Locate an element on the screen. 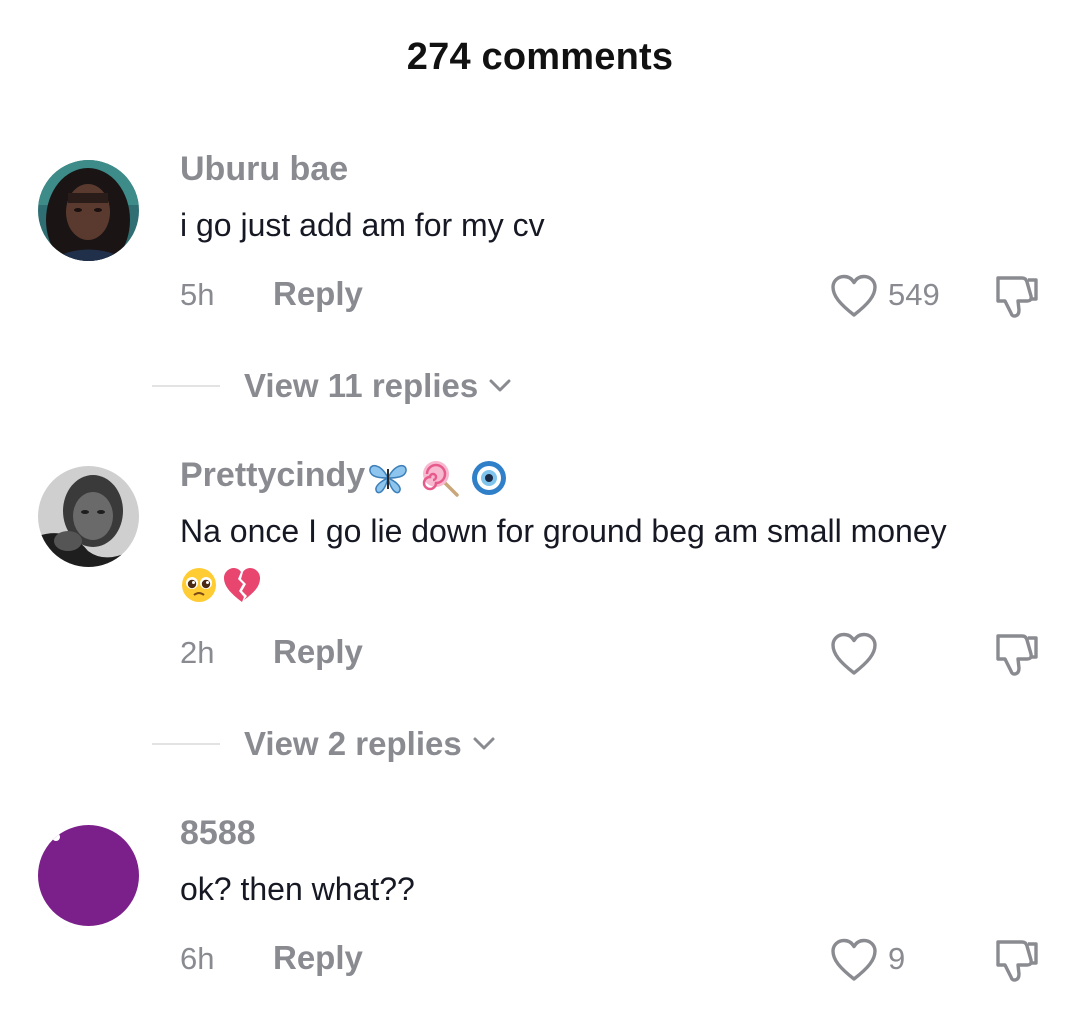  view-replies-button: View 11 replies is located at coordinates (332, 386).